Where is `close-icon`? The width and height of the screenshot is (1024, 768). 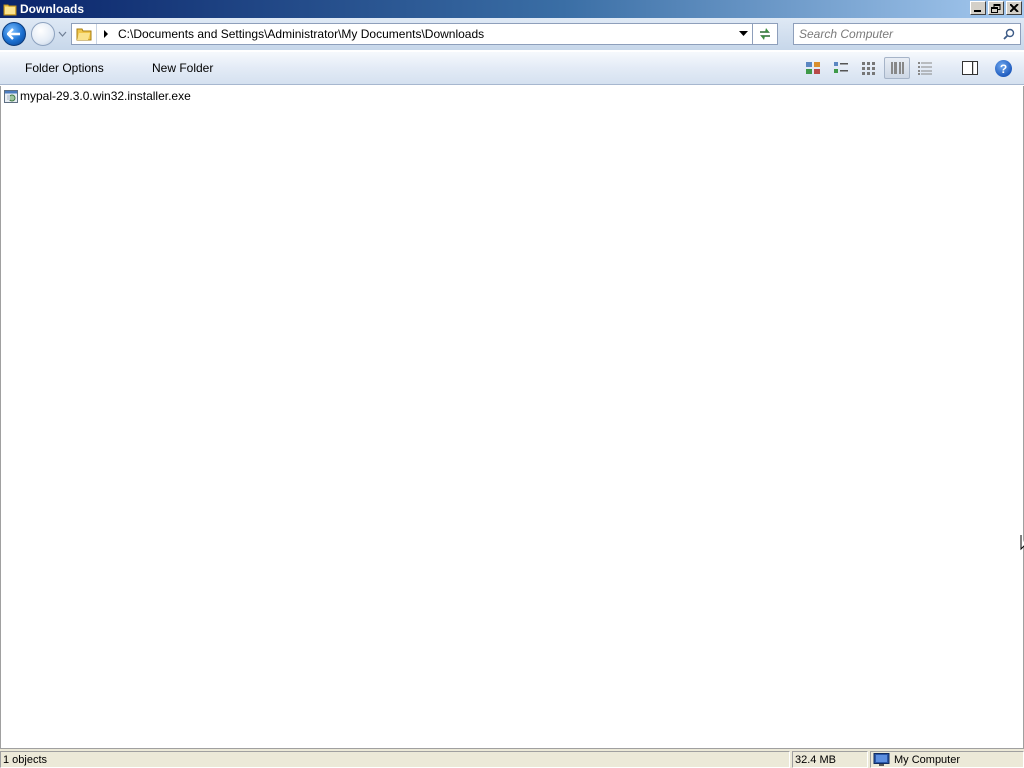
close-icon is located at coordinates (1014, 8).